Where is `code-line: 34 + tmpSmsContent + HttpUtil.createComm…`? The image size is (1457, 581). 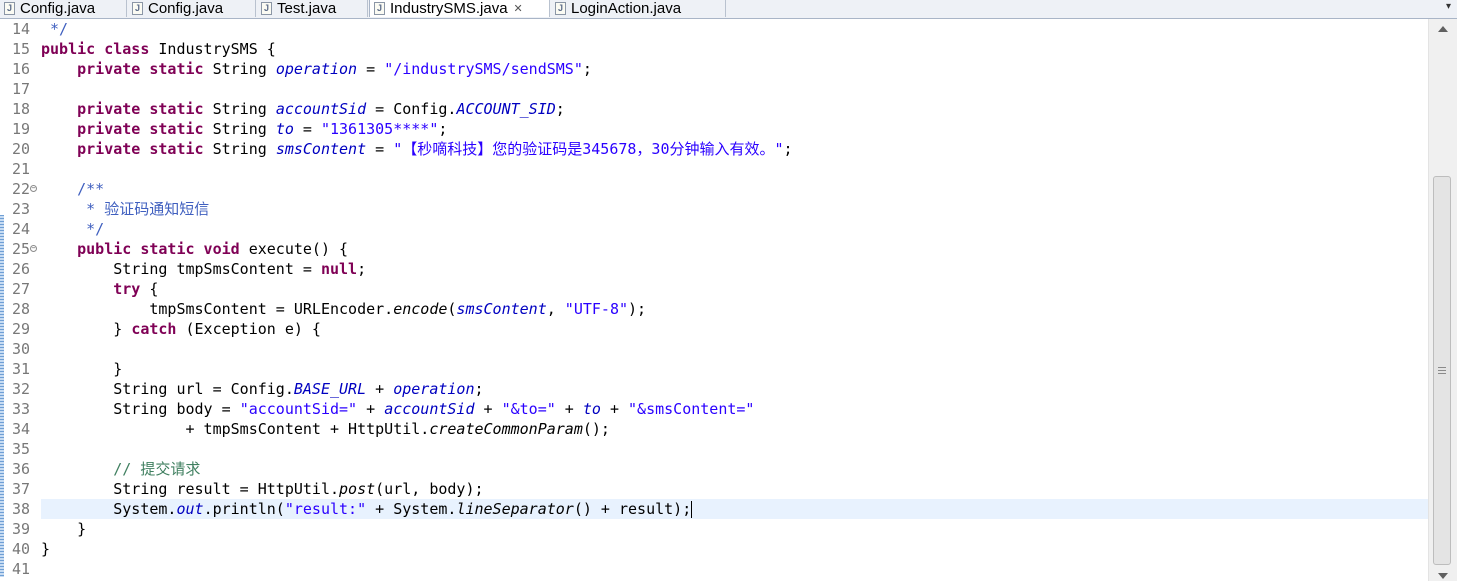
code-line: 34 + tmpSmsContent + HttpUtil.createComm… is located at coordinates (714, 429).